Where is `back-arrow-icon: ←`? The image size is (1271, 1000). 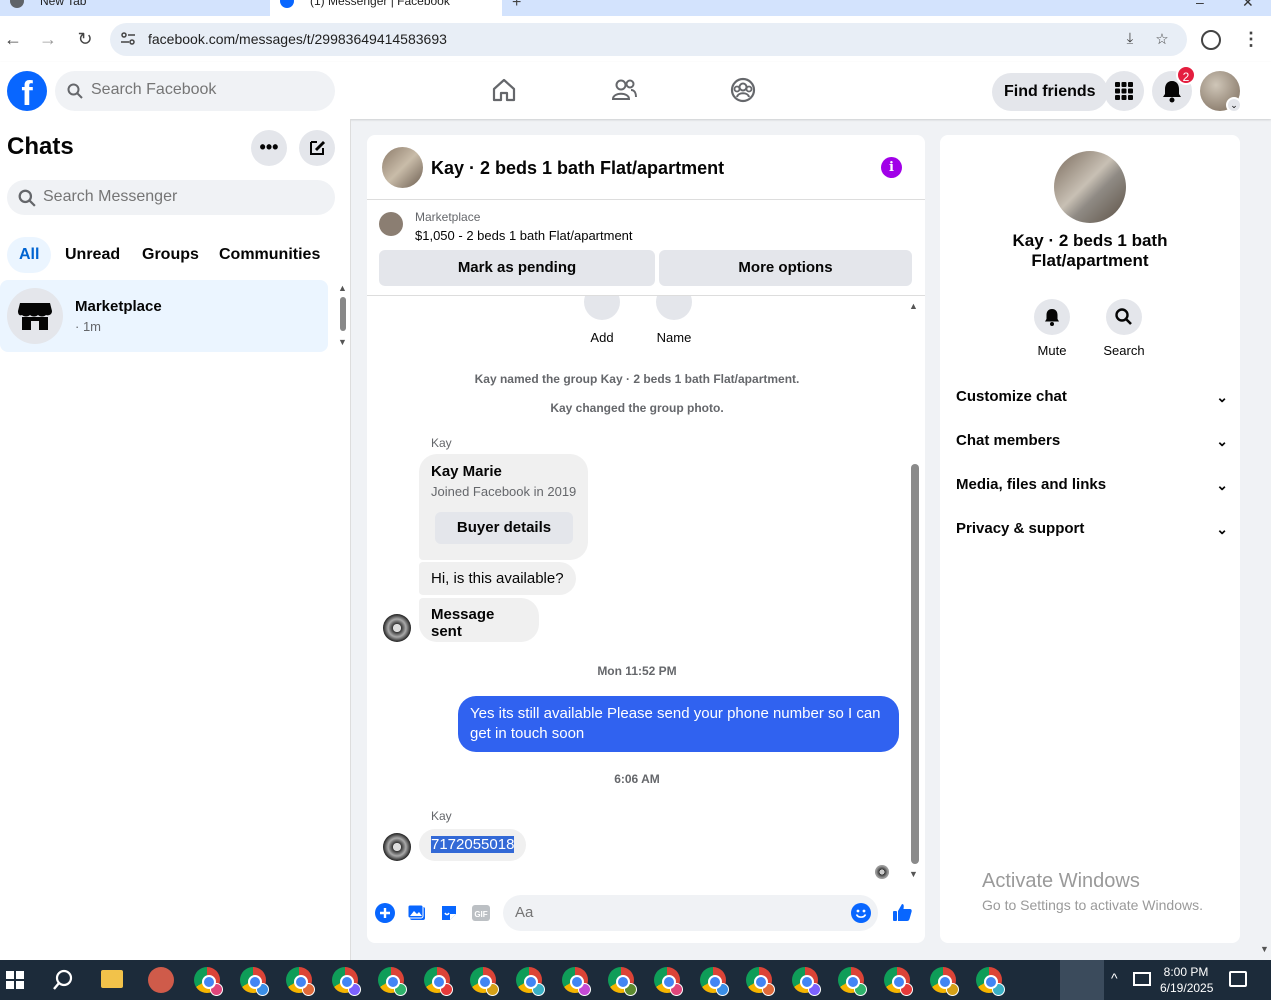
back-arrow-icon: ← is located at coordinates (13, 39).